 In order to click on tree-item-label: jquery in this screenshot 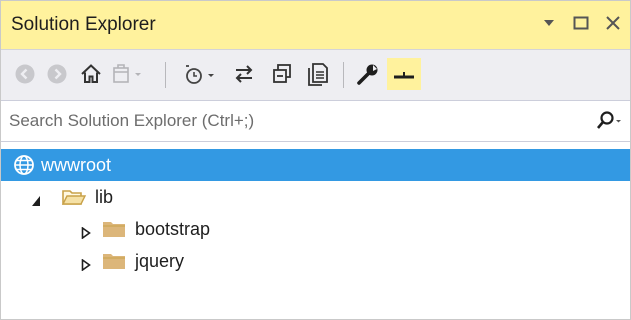, I will do `click(160, 261)`.